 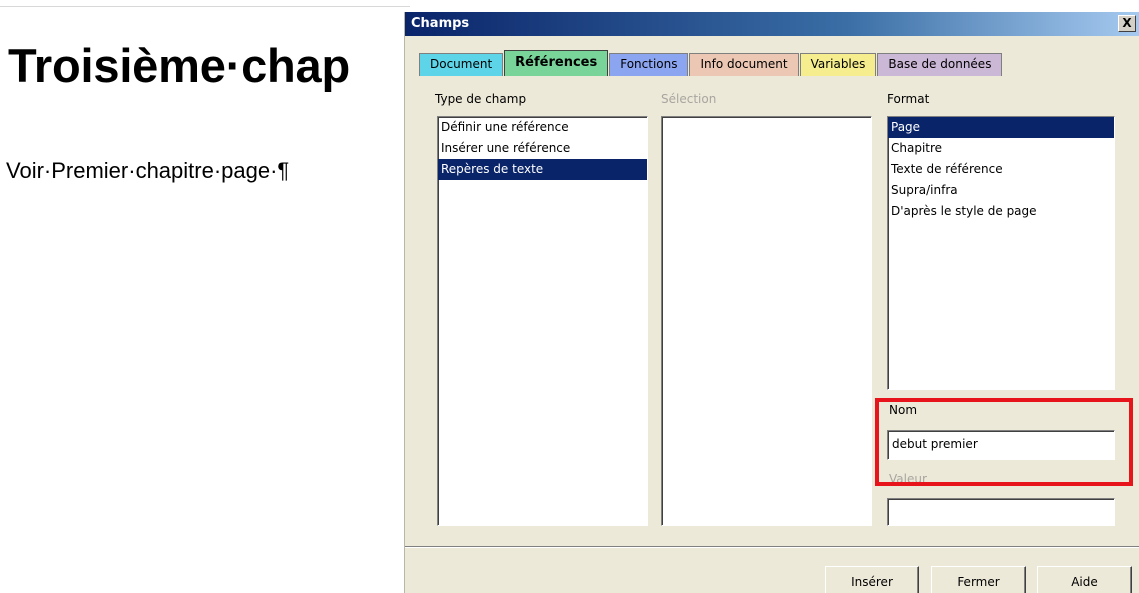 What do you see at coordinates (1004, 442) in the screenshot?
I see `highlight-box` at bounding box center [1004, 442].